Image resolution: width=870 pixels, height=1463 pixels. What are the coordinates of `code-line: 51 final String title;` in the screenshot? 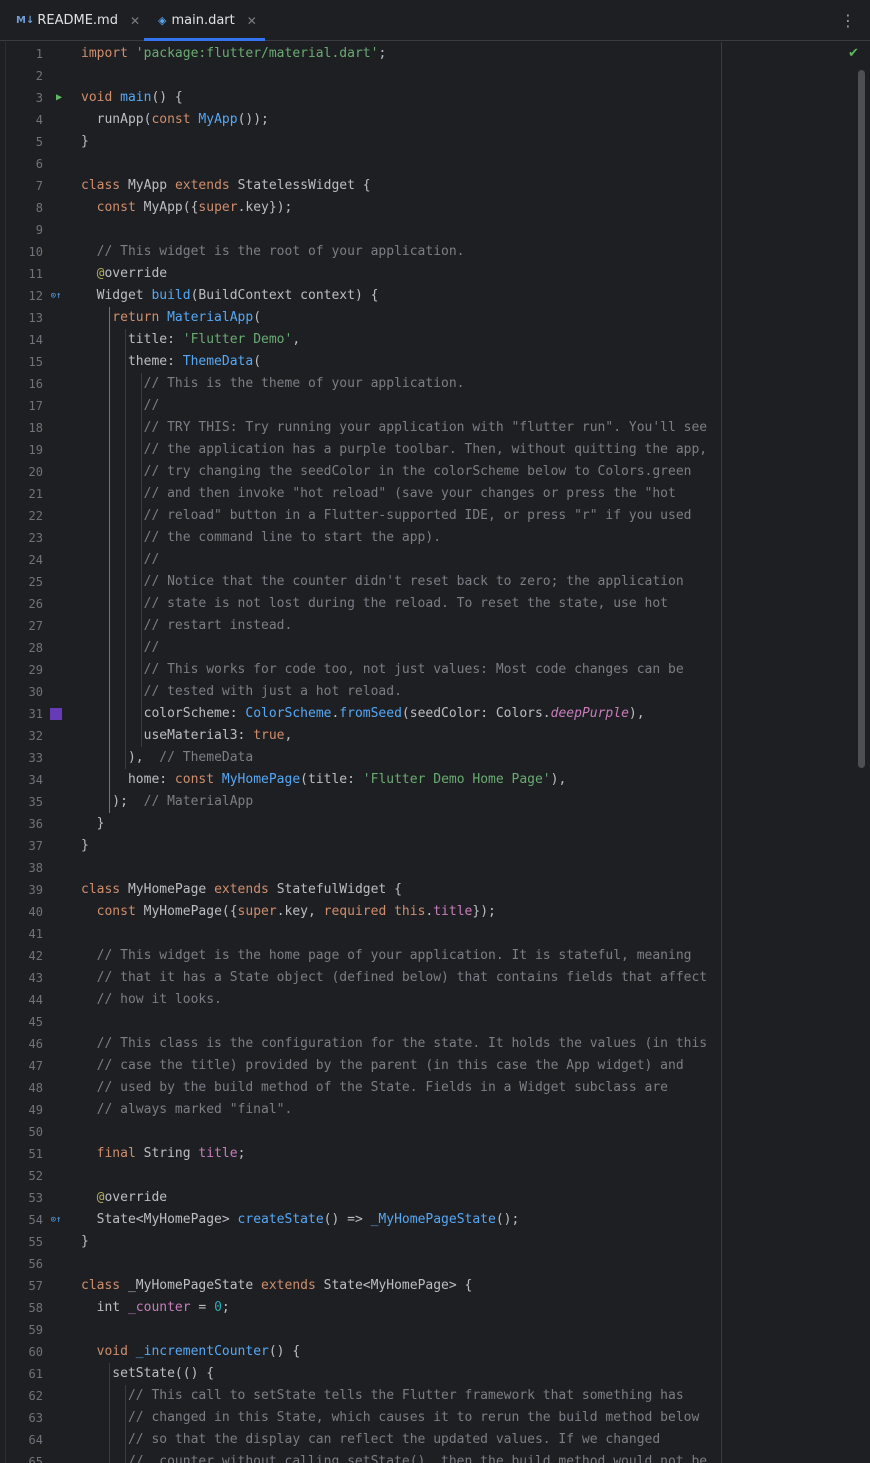 It's located at (360, 1154).